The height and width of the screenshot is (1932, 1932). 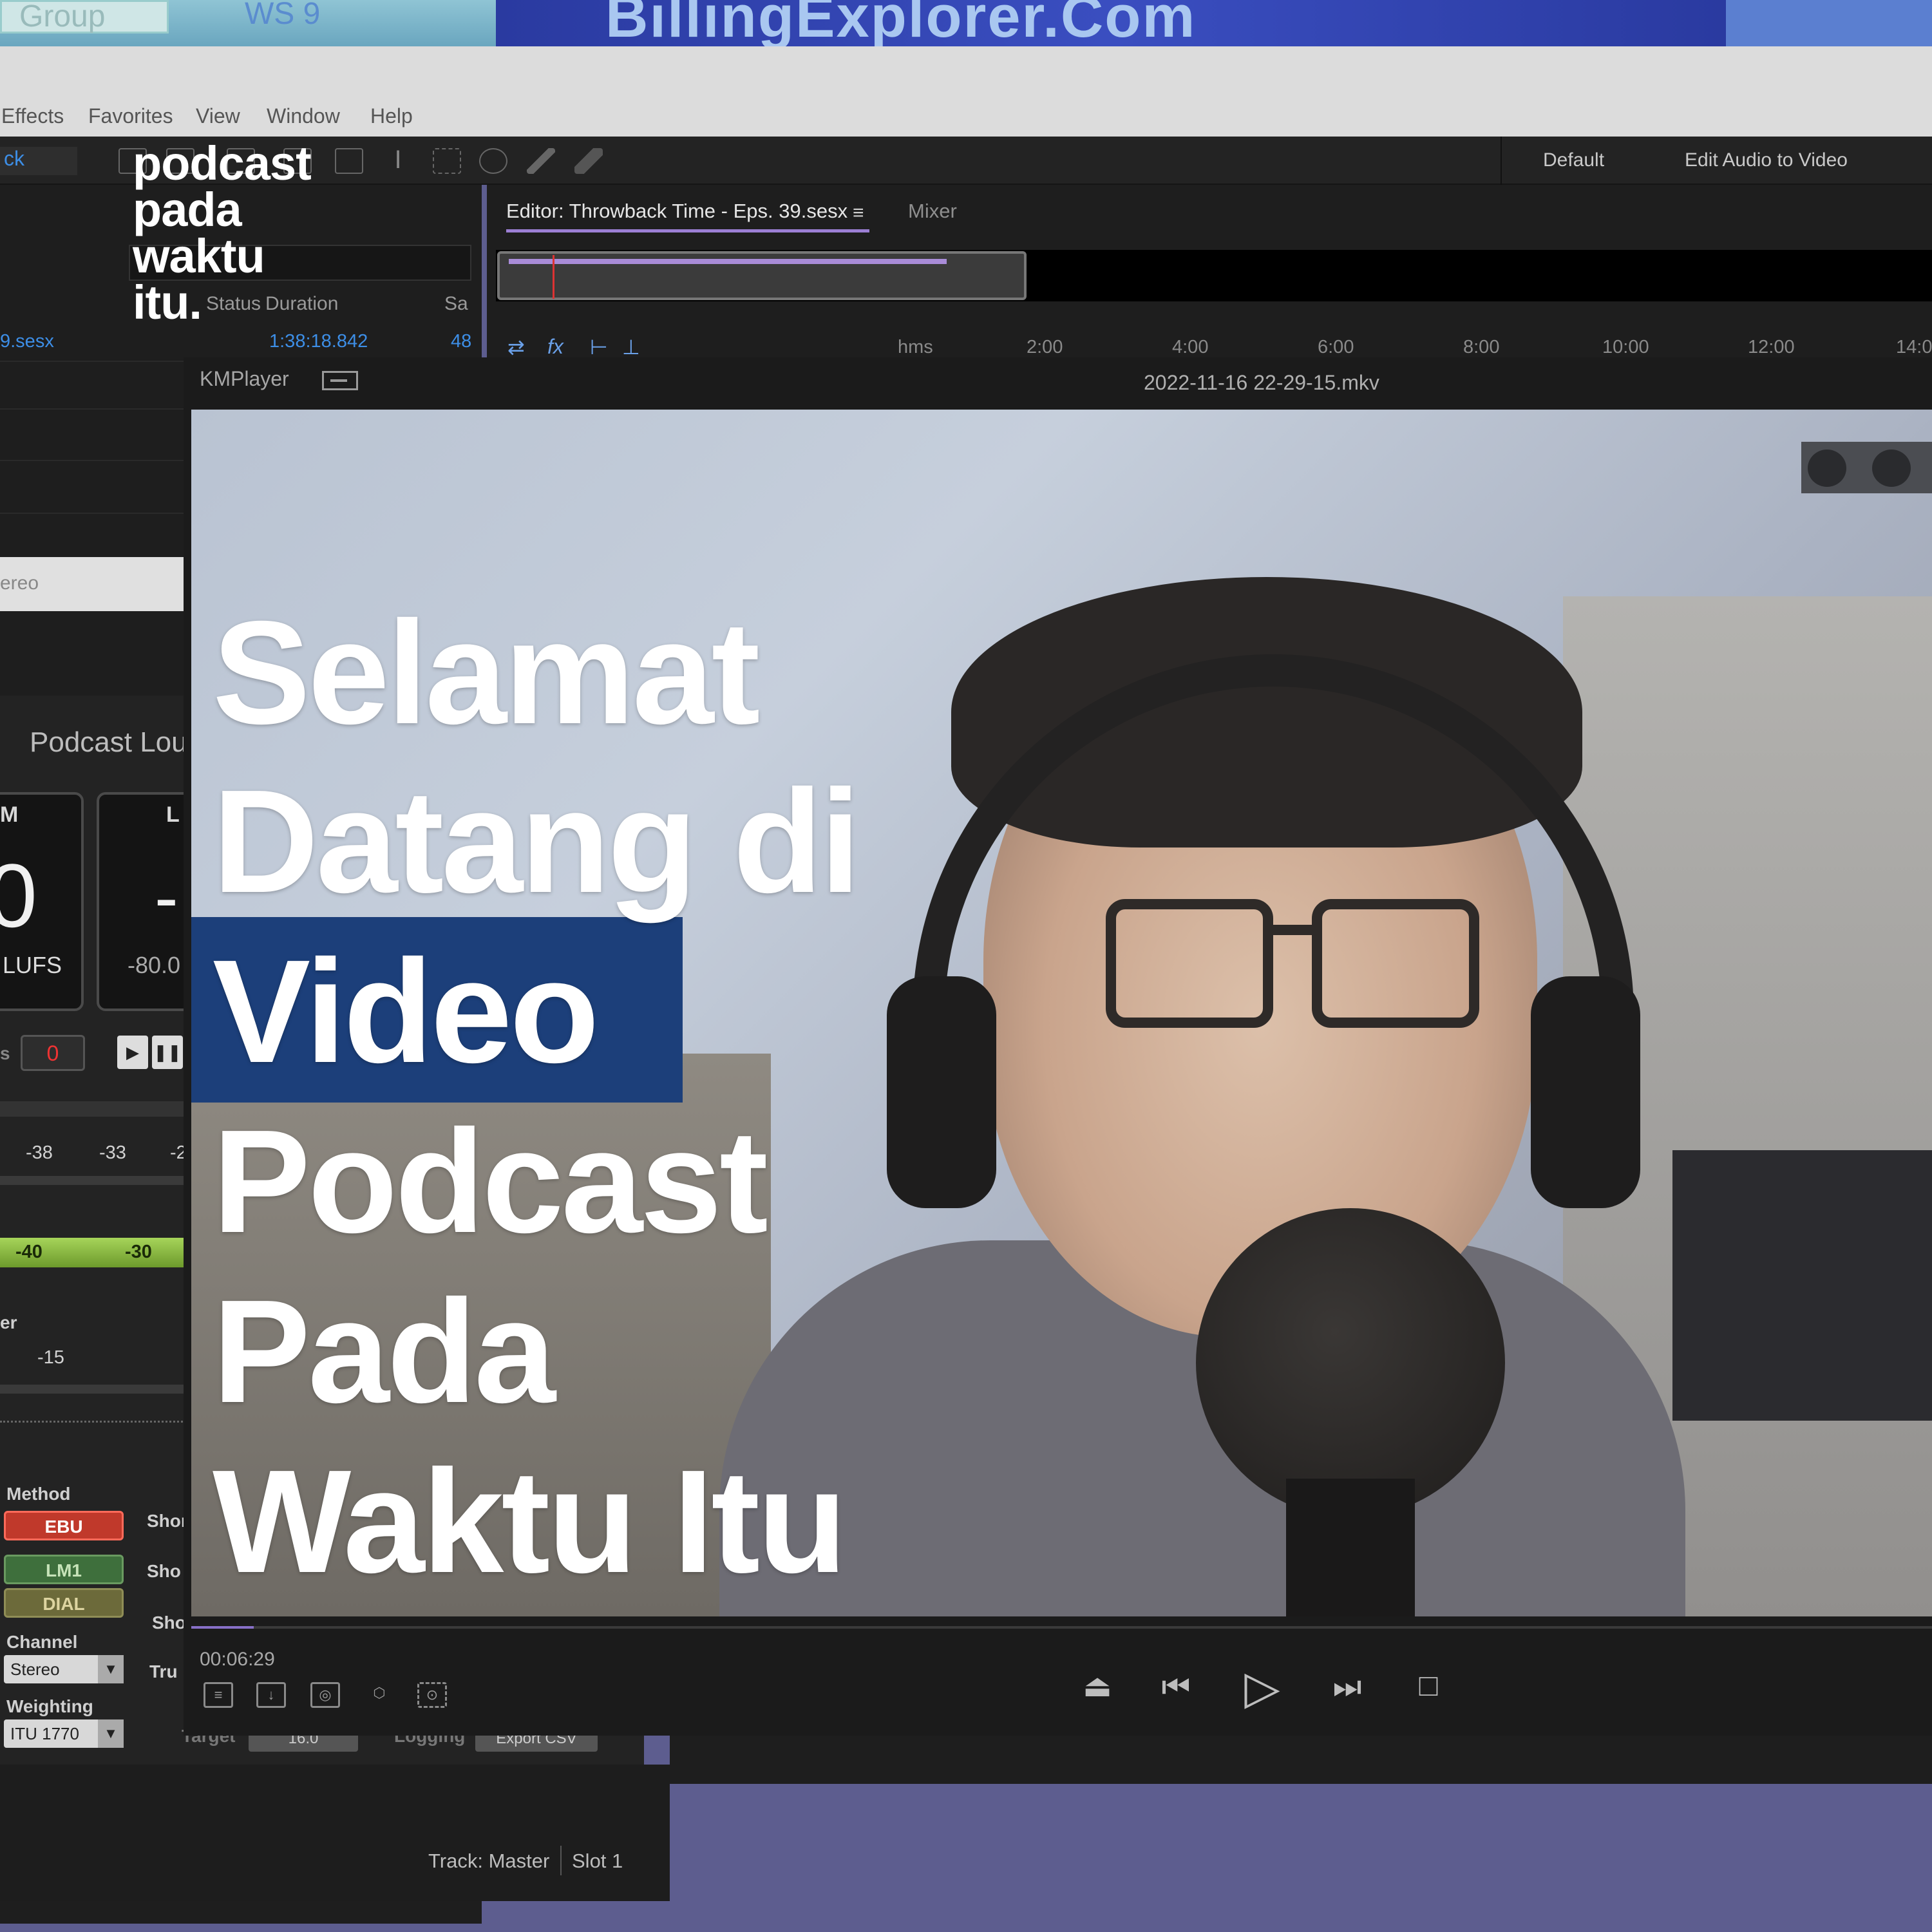 What do you see at coordinates (167, 898) in the screenshot?
I see `loudness-range-value: -` at bounding box center [167, 898].